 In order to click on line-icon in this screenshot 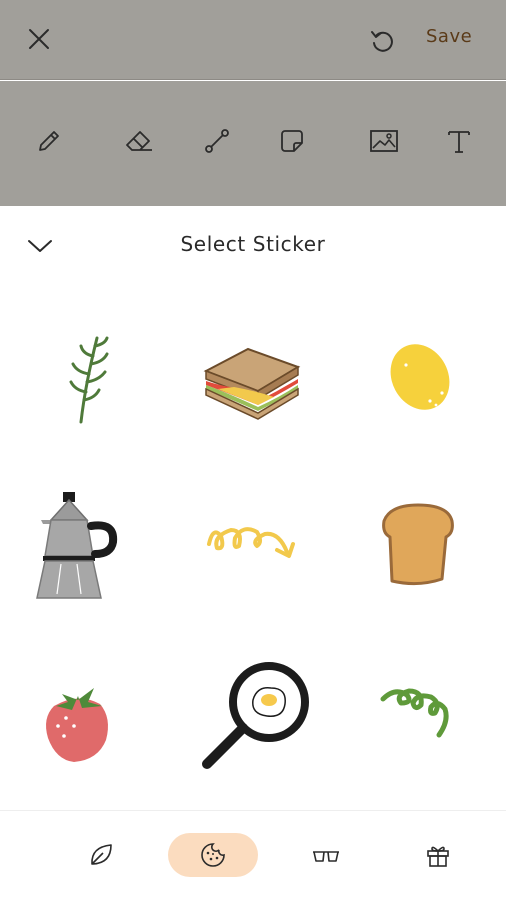, I will do `click(217, 141)`.